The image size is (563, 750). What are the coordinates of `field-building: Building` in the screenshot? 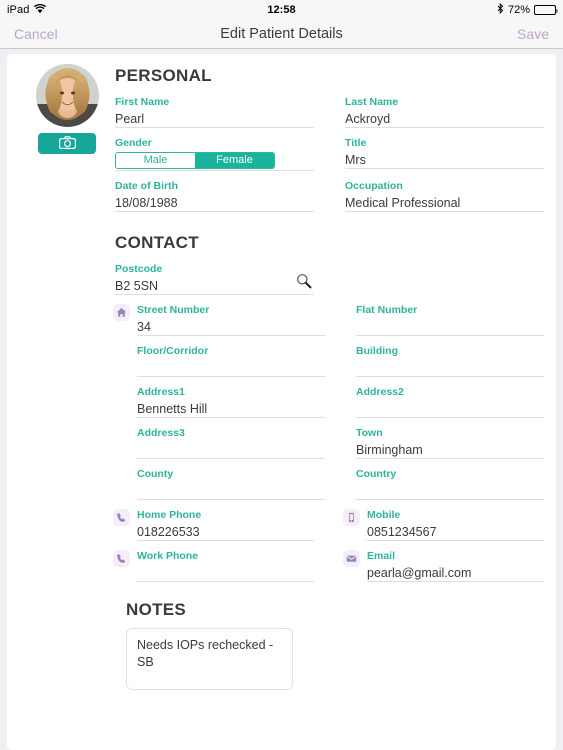 It's located at (450, 360).